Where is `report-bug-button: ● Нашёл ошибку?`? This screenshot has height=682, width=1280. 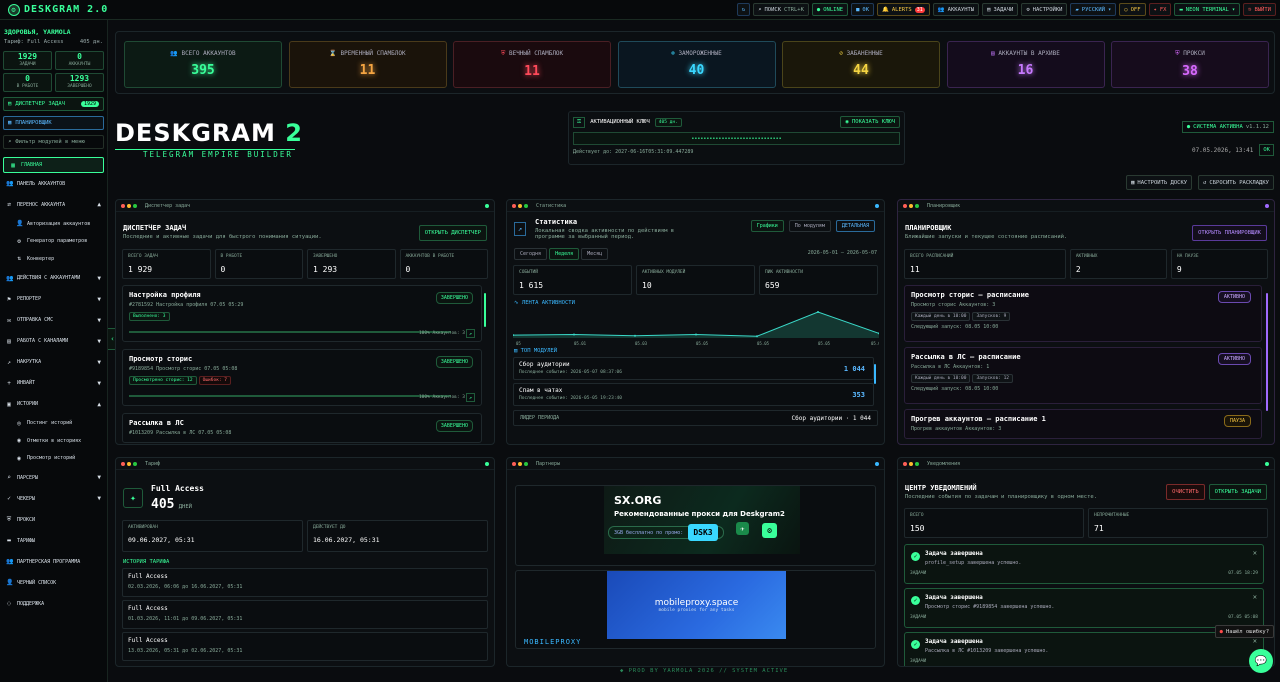 report-bug-button: ● Нашёл ошибку? is located at coordinates (1244, 631).